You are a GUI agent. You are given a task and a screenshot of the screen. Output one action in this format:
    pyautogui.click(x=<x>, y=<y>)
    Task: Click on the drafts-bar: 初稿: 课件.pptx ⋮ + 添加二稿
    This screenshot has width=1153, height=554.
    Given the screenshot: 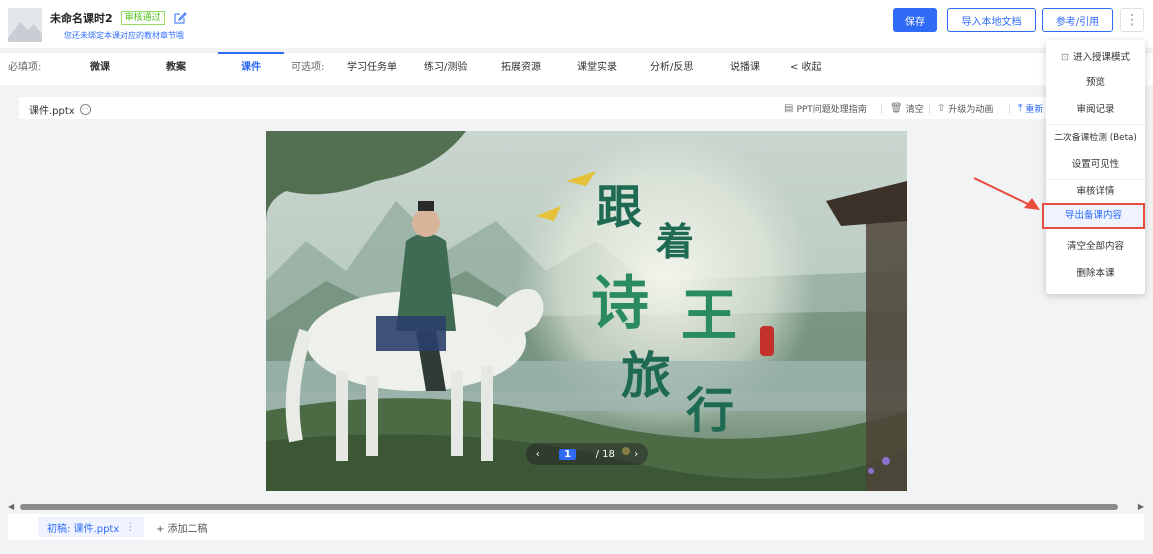 What is the action you would take?
    pyautogui.click(x=576, y=527)
    